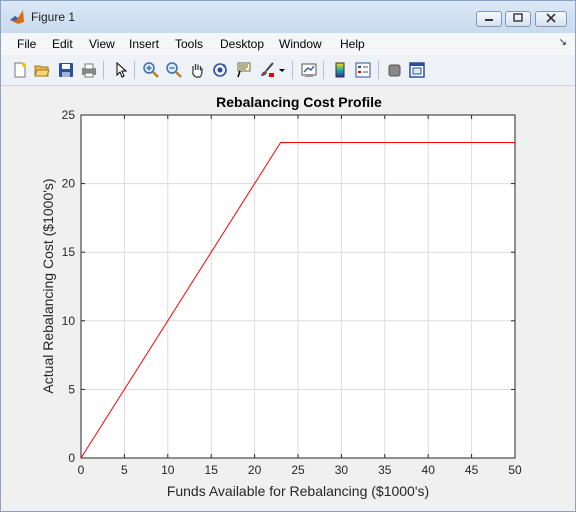  I want to click on menu-insert: Insert, so click(144, 44).